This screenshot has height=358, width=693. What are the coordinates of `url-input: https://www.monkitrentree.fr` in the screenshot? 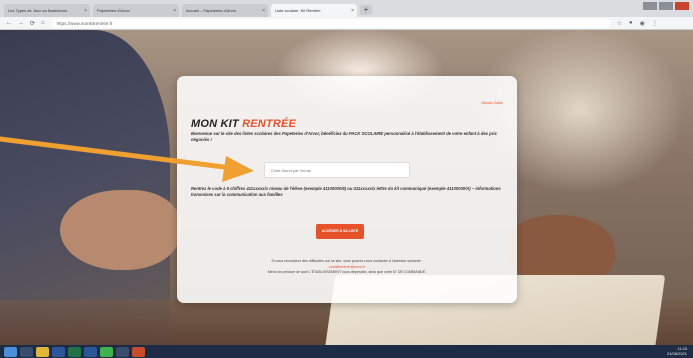 It's located at (330, 23).